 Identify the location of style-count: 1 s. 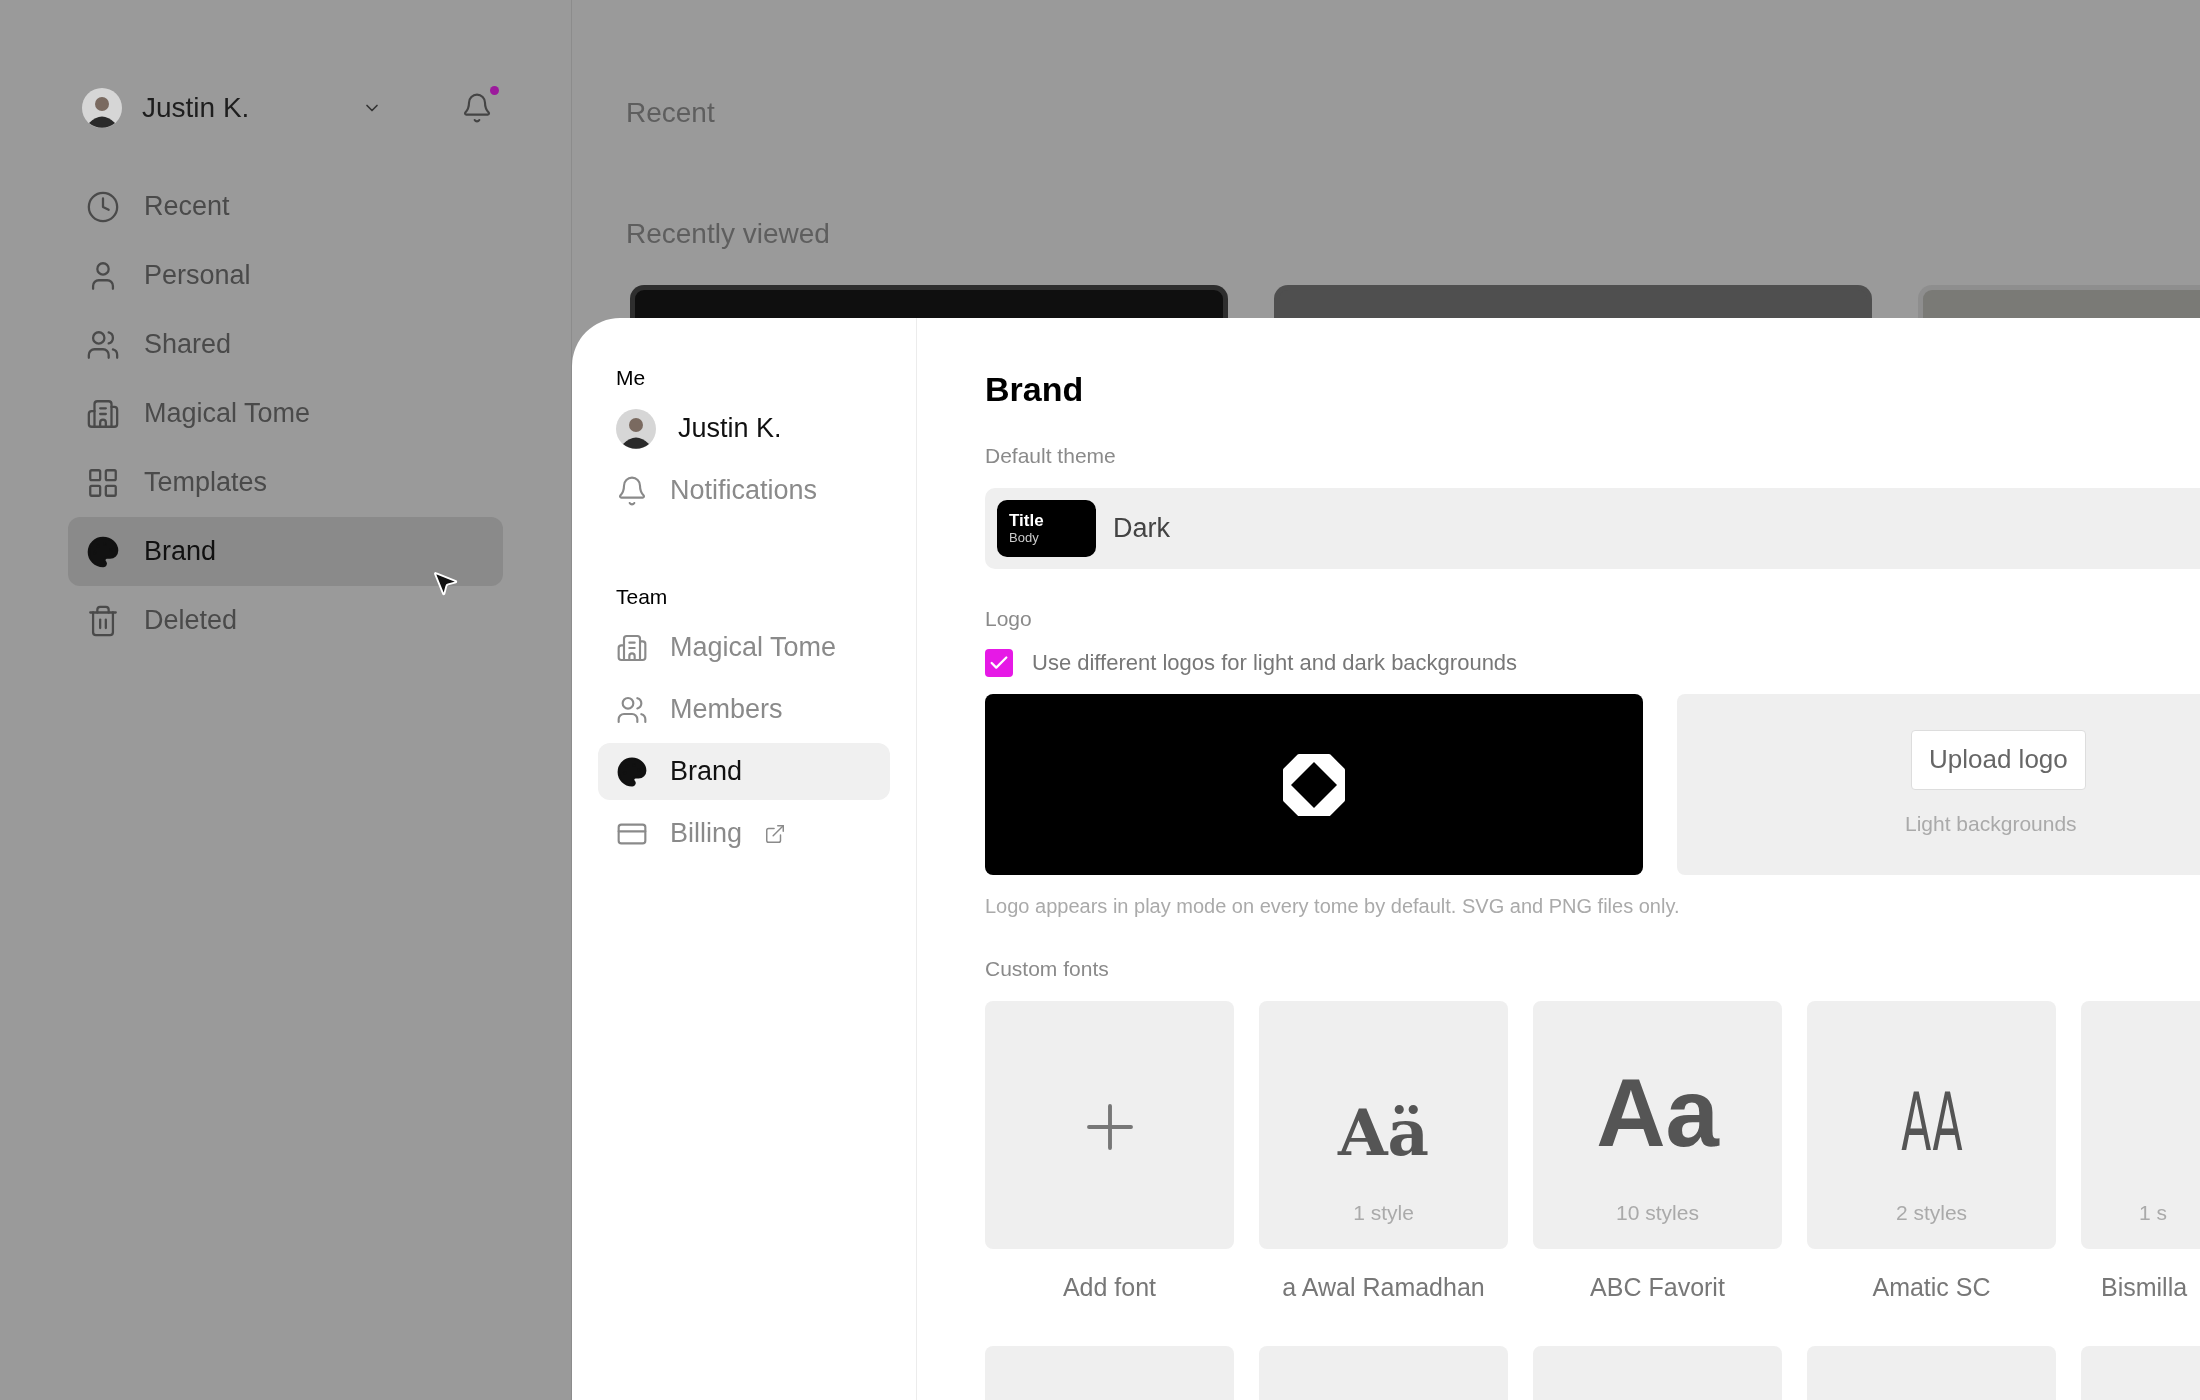
(2153, 1213).